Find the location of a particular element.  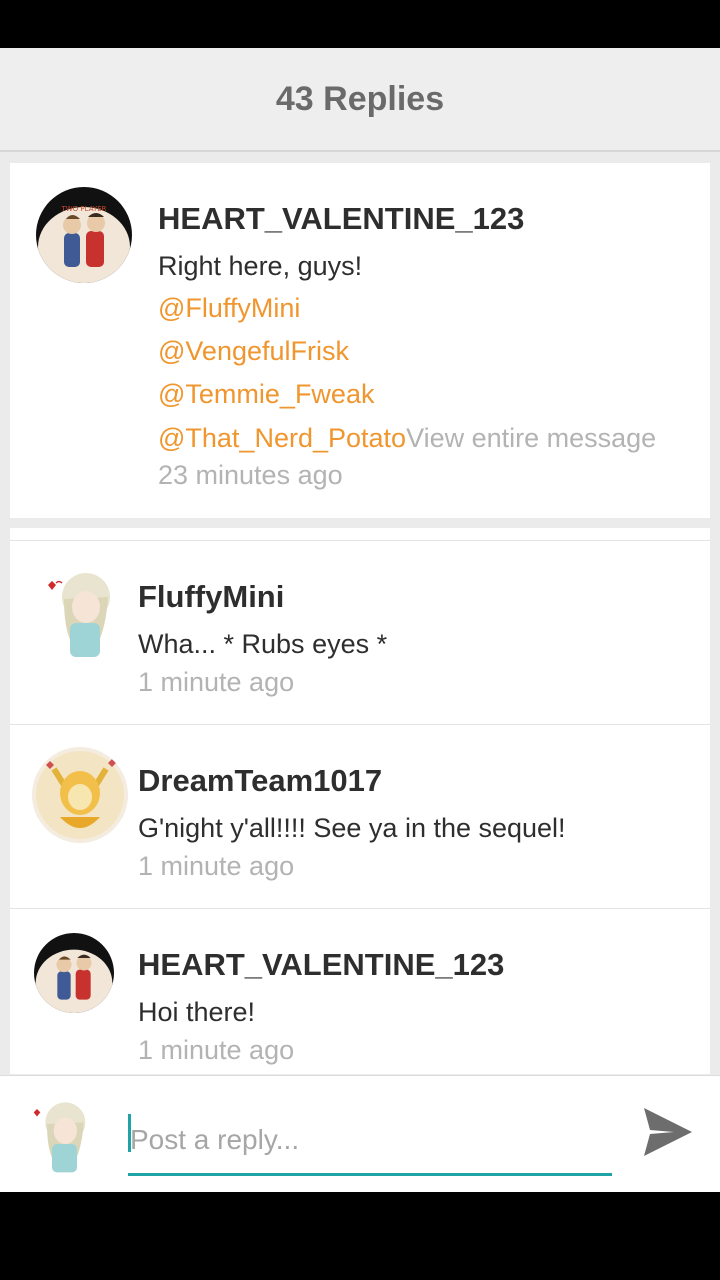

page-title: 43 Replies is located at coordinates (360, 98).